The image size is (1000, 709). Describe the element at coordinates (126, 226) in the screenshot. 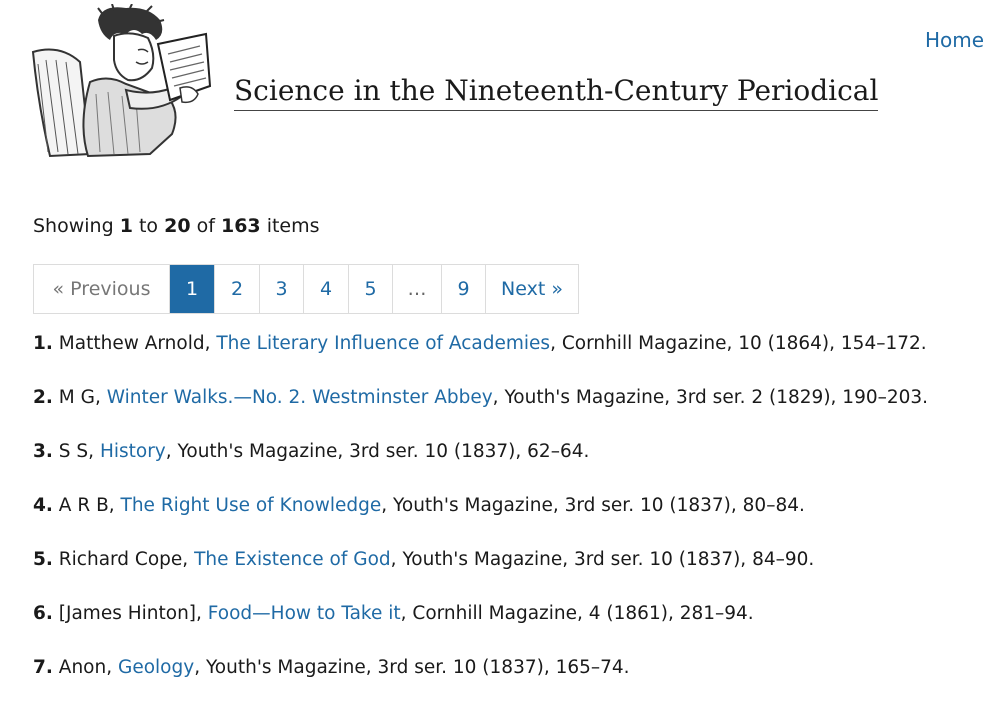

I see `summary-from: 1` at that location.